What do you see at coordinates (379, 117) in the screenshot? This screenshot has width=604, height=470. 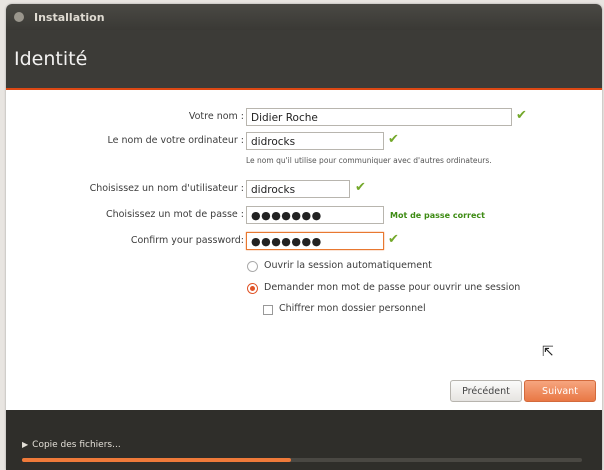 I see `name-input: Didier Roche` at bounding box center [379, 117].